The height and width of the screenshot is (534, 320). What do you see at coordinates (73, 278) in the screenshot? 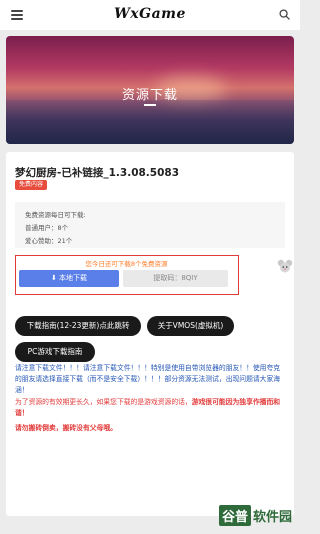
I see `local-download-label: 本地下载` at bounding box center [73, 278].